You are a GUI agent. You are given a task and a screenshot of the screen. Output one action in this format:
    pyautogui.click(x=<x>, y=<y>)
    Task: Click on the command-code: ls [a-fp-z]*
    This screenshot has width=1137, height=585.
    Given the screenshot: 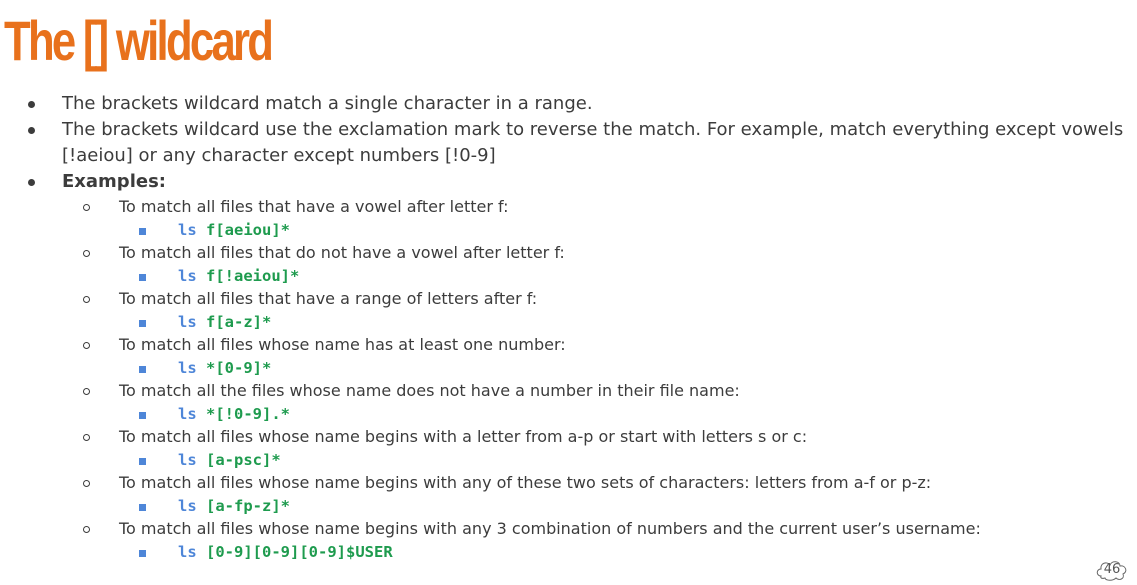 What is the action you would take?
    pyautogui.click(x=234, y=506)
    